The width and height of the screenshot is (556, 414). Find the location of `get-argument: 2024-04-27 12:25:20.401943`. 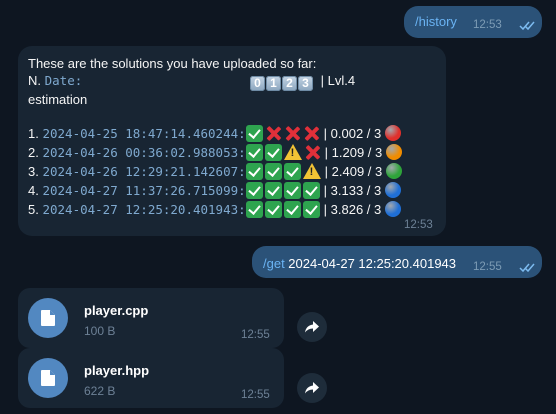

get-argument: 2024-04-27 12:25:20.401943 is located at coordinates (370, 263).